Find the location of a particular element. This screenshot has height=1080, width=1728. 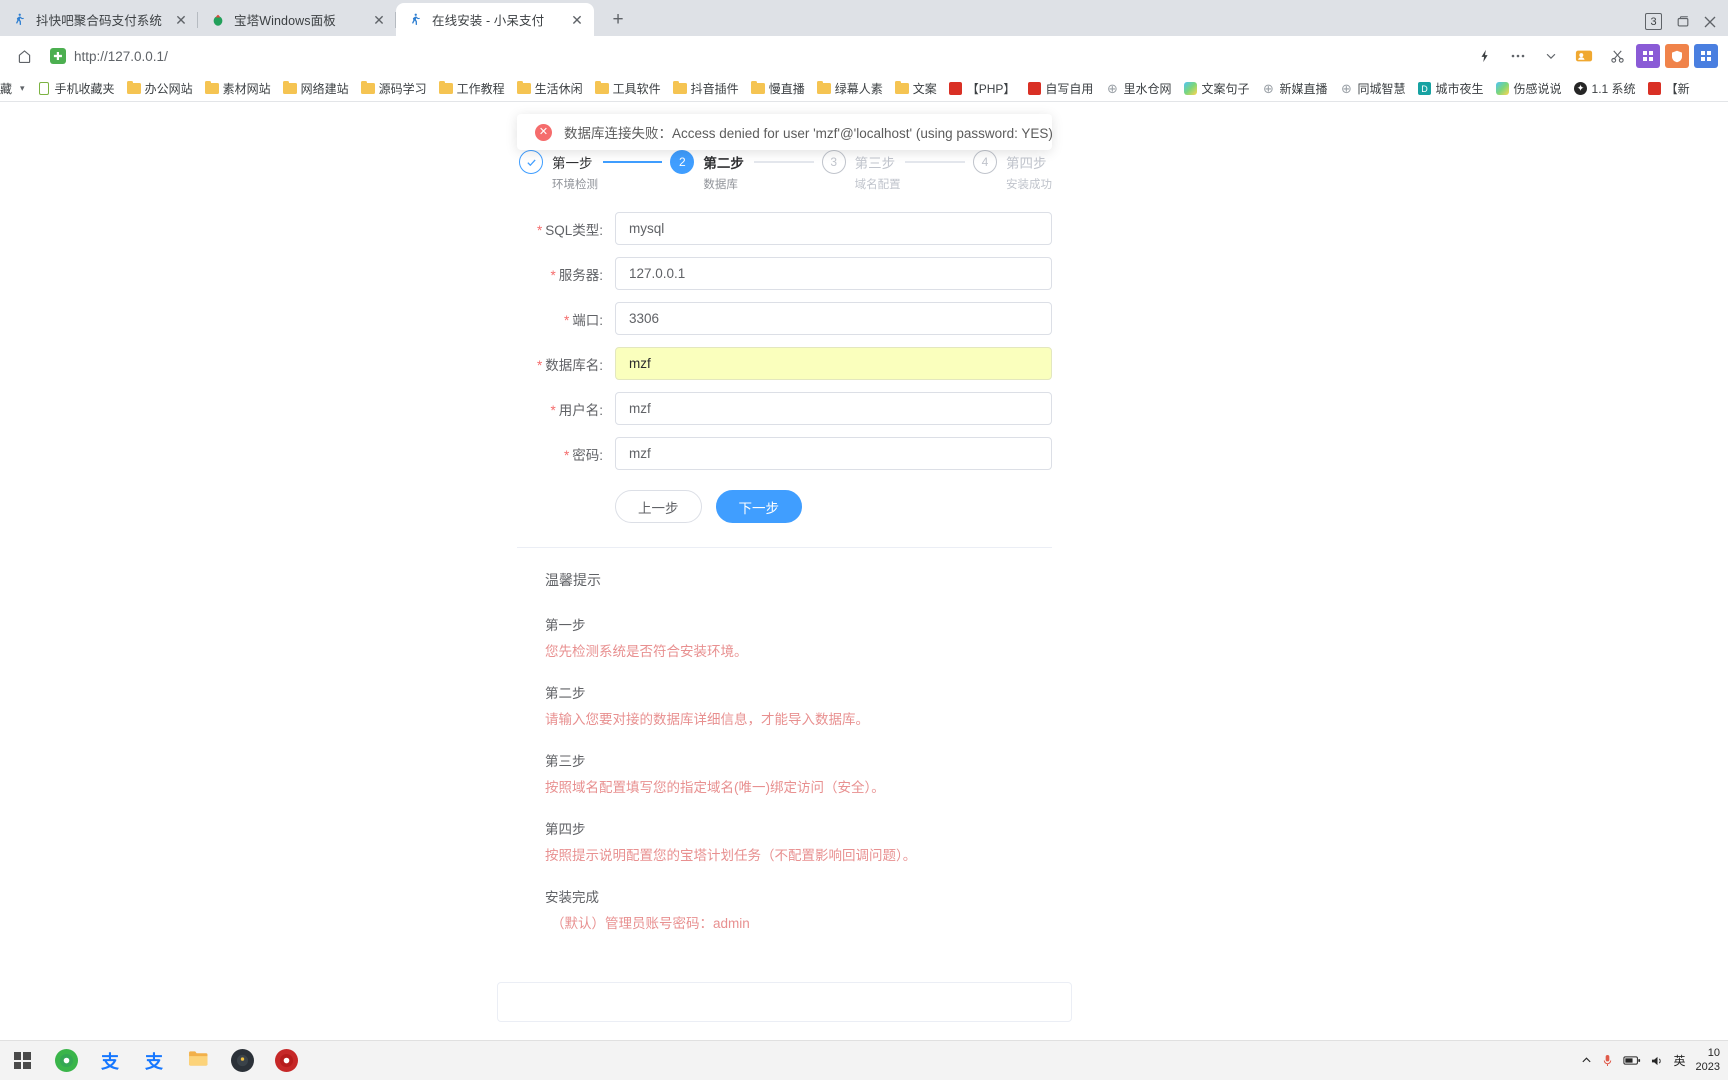

step-item-2: 2 第二步 数据库 is located at coordinates (745, 171).